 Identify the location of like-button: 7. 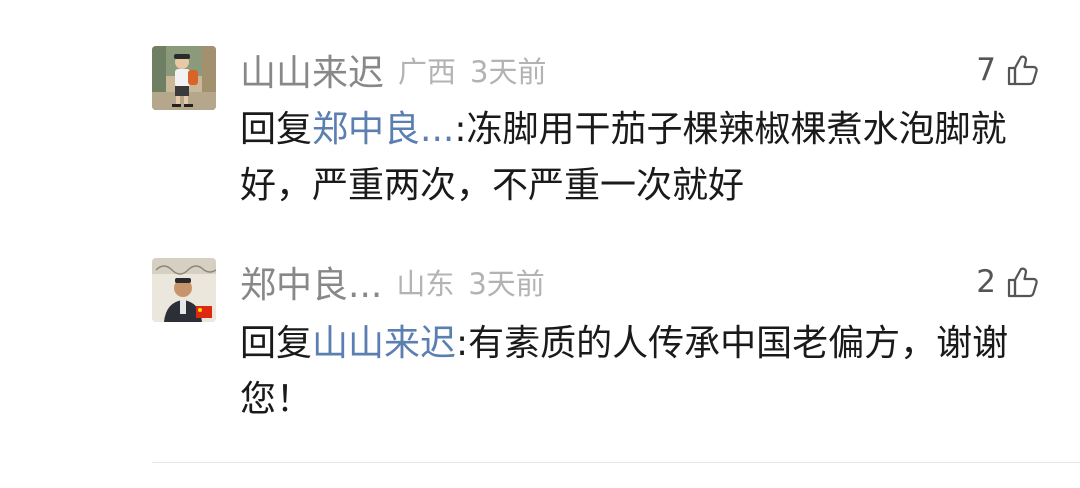
(1008, 70).